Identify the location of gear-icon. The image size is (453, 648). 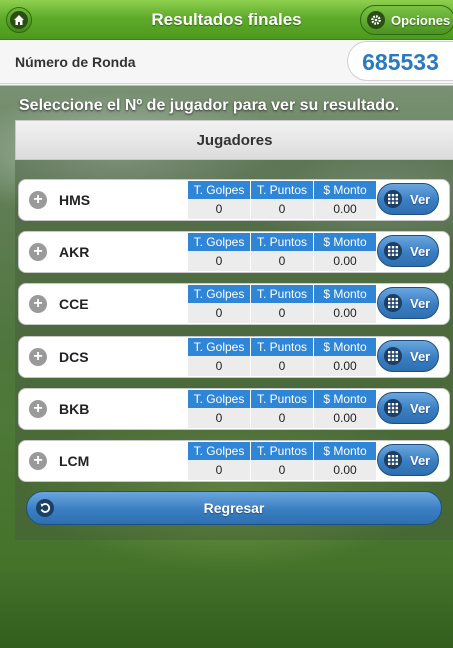
(376, 20).